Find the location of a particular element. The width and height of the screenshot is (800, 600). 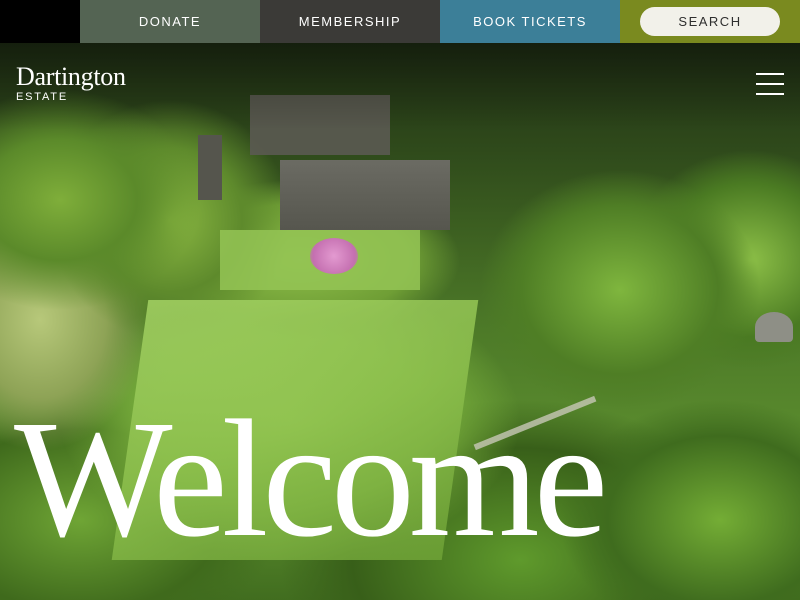

top-navigation-bar: DONATE MEMBERSHIP BOOK TICKETS SEARCH is located at coordinates (400, 21).